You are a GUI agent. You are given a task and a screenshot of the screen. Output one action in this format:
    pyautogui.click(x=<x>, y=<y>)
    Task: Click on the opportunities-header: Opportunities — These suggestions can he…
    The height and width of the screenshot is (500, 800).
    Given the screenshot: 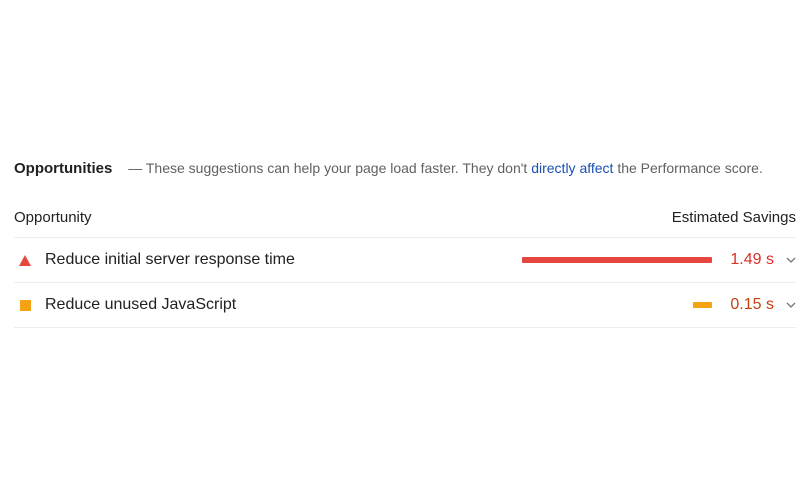 What is the action you would take?
    pyautogui.click(x=405, y=168)
    